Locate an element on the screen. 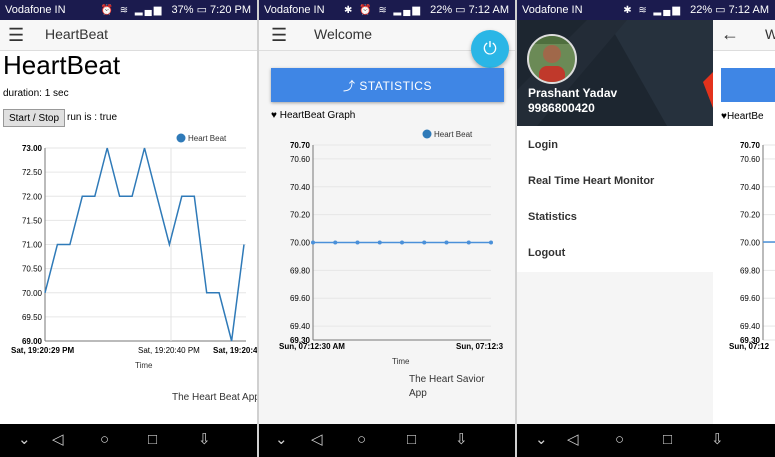 The image size is (775, 457). trending-up-icon: ⤴ is located at coordinates (351, 85).